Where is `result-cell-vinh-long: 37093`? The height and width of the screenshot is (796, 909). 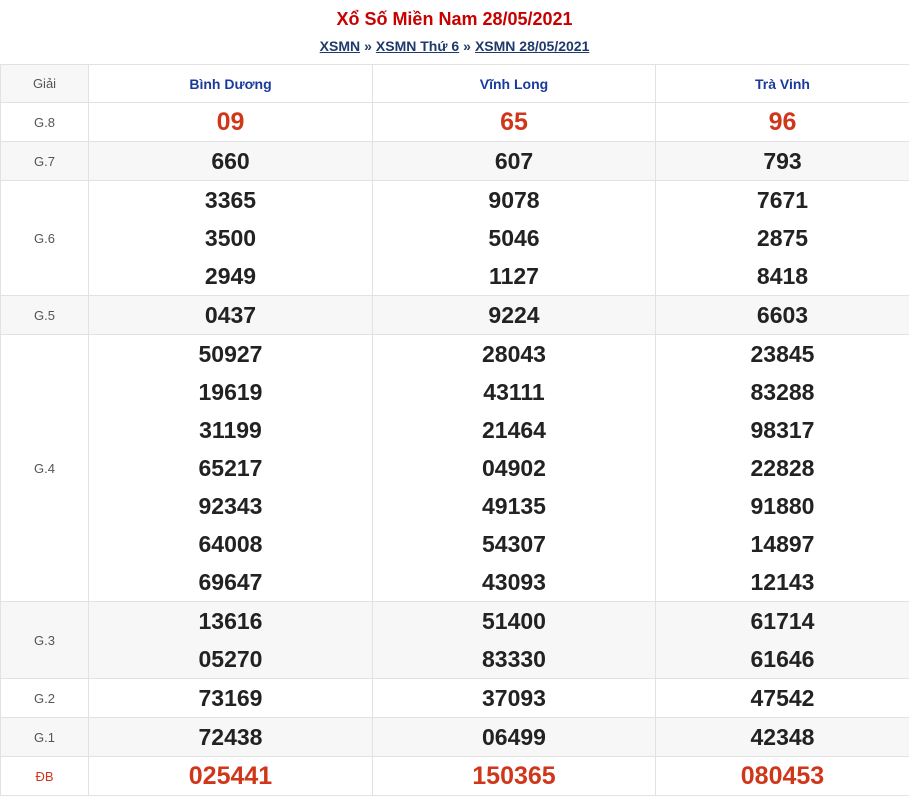 result-cell-vinh-long: 37093 is located at coordinates (514, 698).